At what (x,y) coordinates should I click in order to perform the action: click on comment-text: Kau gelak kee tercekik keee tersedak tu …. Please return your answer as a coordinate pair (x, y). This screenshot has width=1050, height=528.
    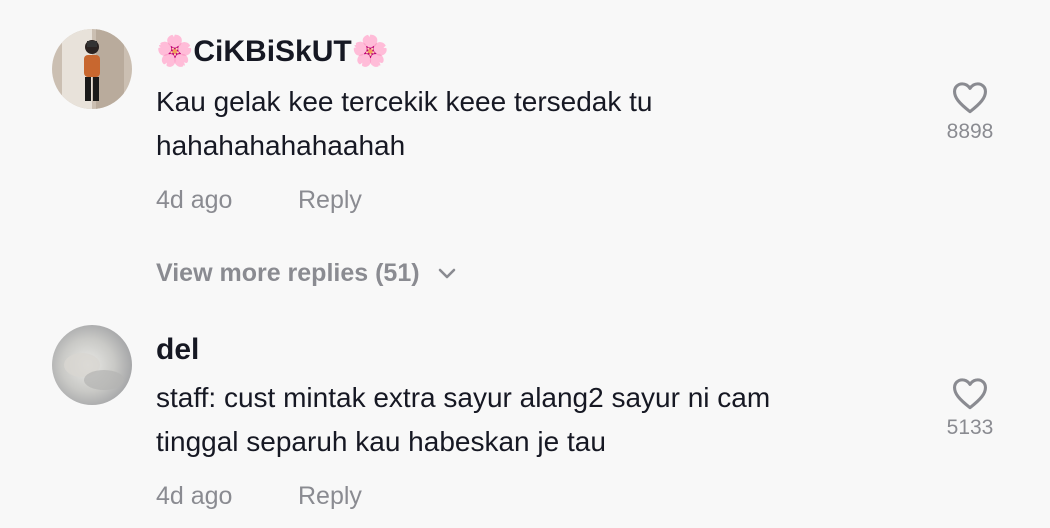
    Looking at the image, I should click on (506, 124).